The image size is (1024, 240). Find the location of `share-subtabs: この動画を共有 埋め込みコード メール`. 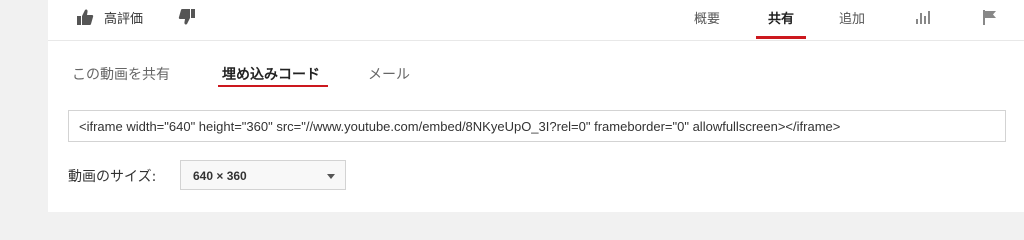

share-subtabs: この動画を共有 埋め込みコード メール is located at coordinates (536, 75).